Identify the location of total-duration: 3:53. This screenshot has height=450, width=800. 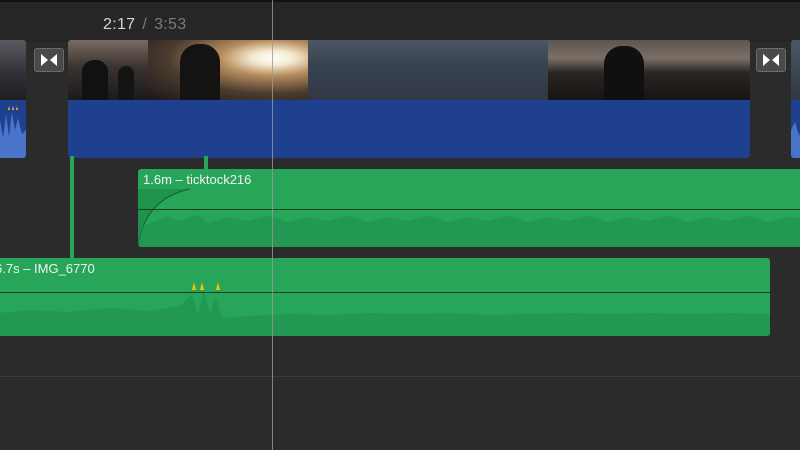
(170, 24).